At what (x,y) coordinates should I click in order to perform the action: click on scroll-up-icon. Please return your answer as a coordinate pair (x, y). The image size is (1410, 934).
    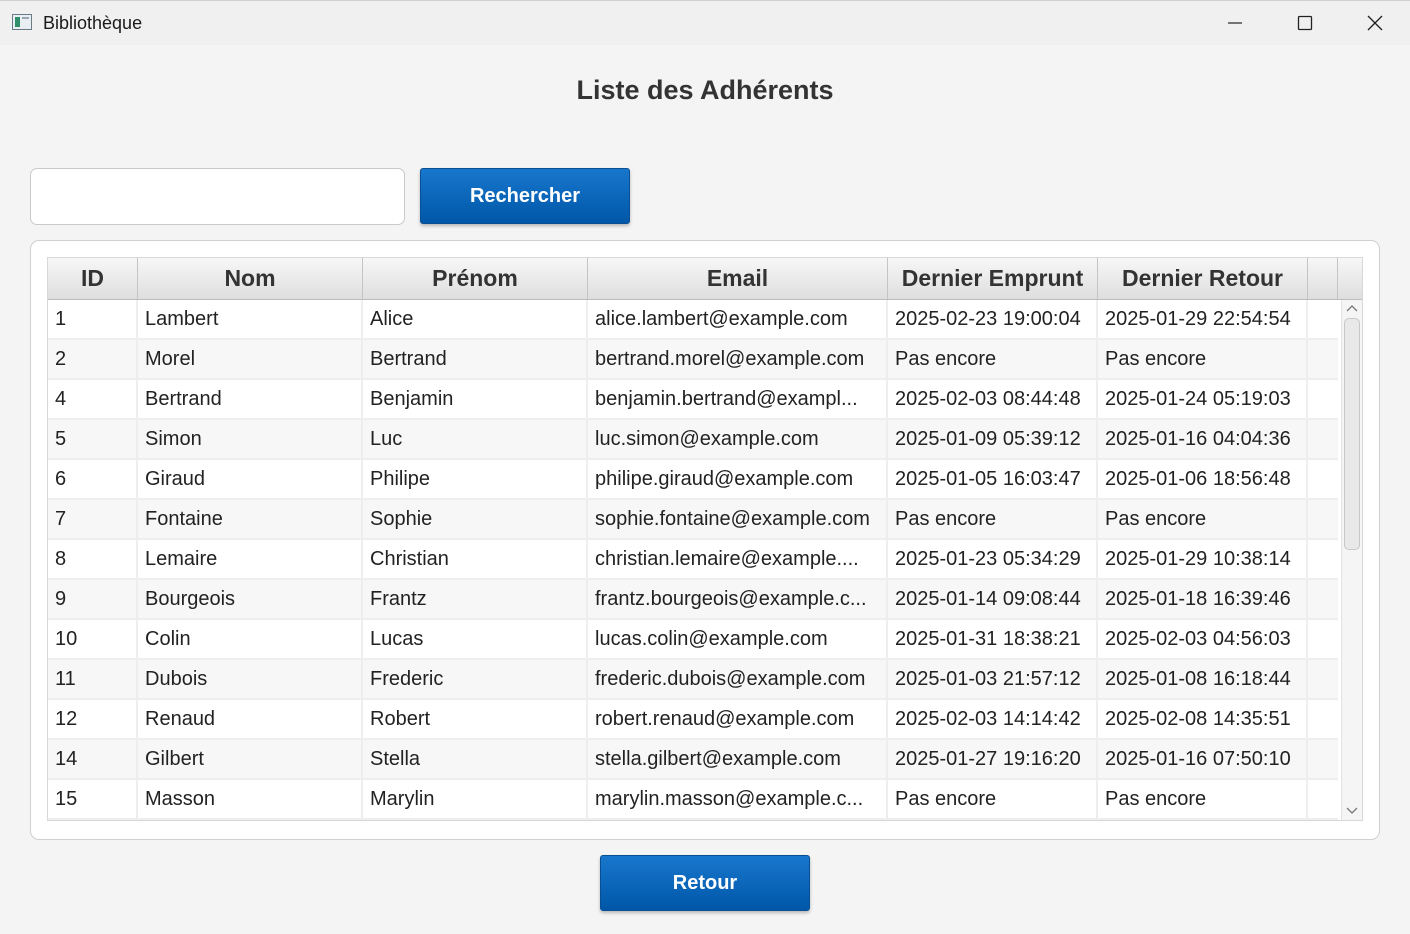
    Looking at the image, I should click on (1352, 308).